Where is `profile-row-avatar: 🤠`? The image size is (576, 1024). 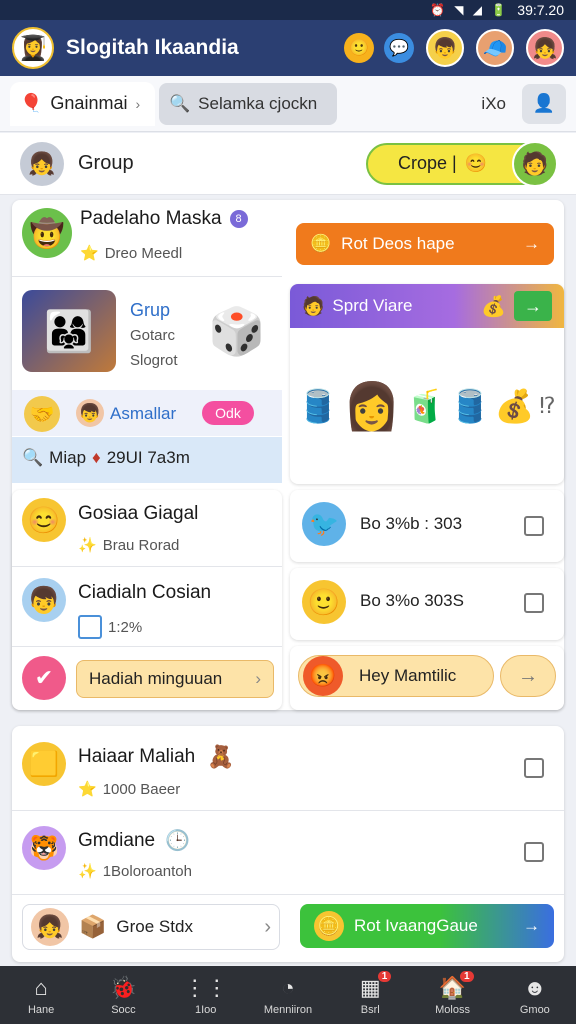 profile-row-avatar: 🤠 is located at coordinates (47, 233).